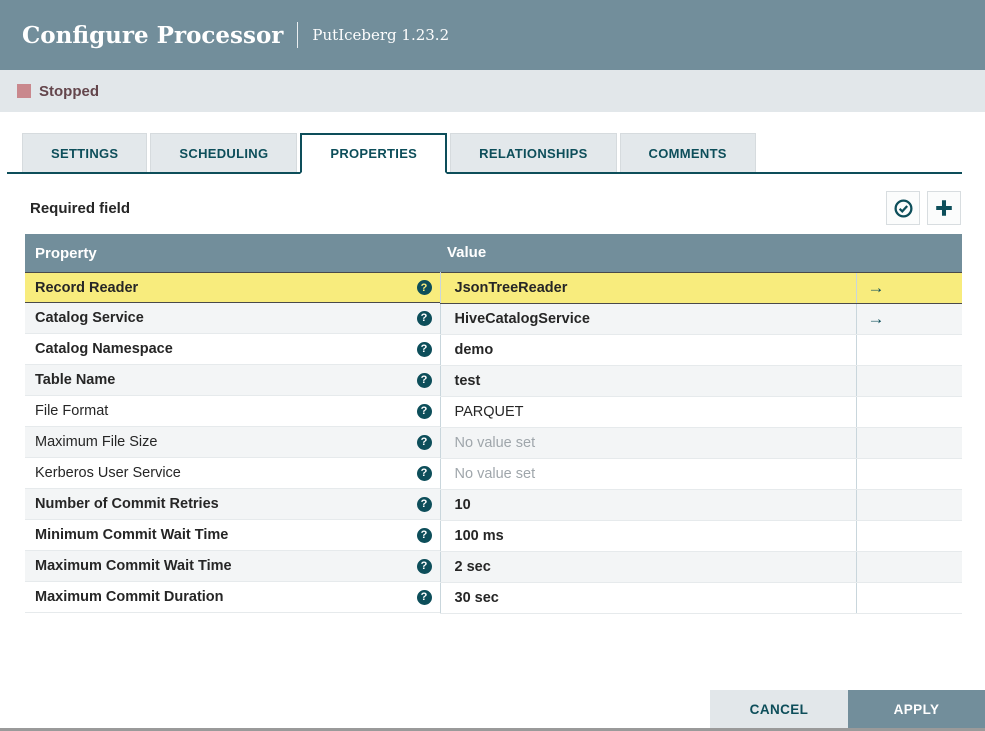  What do you see at coordinates (923, 208) in the screenshot?
I see `toolbar-buttons` at bounding box center [923, 208].